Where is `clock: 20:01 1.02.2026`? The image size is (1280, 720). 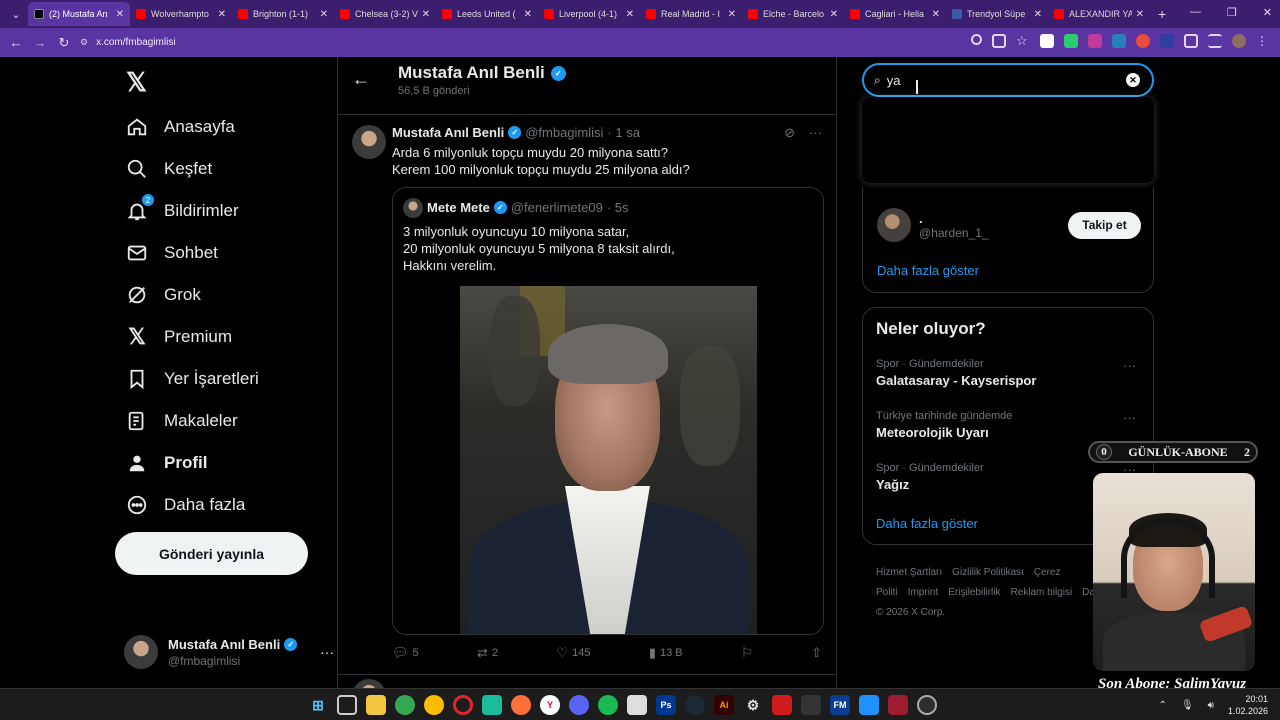 clock: 20:01 1.02.2026 is located at coordinates (1248, 705).